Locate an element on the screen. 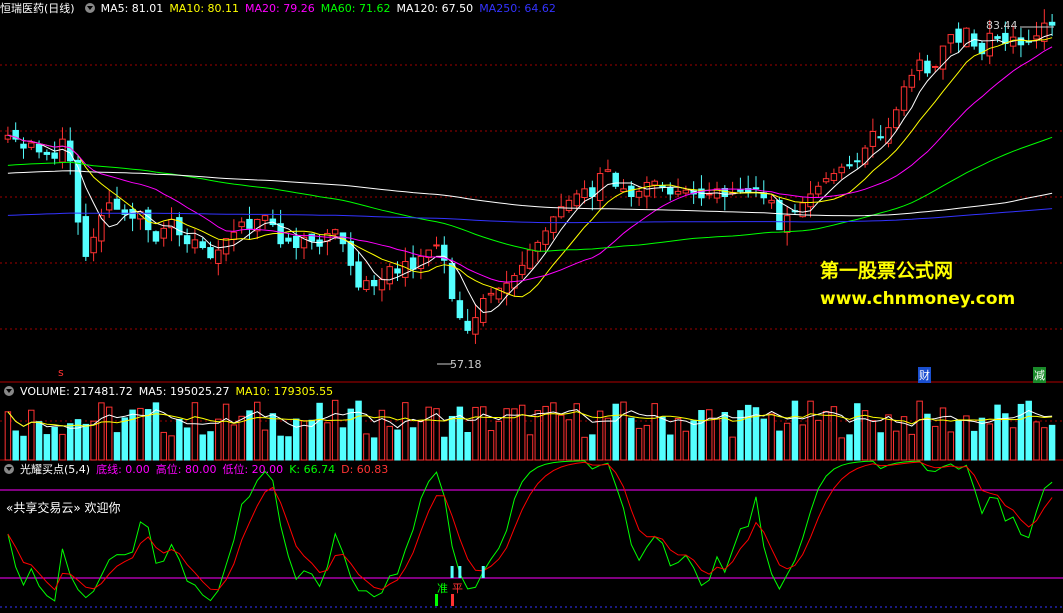 The height and width of the screenshot is (613, 1063). buy-point-bar is located at coordinates (460, 572).